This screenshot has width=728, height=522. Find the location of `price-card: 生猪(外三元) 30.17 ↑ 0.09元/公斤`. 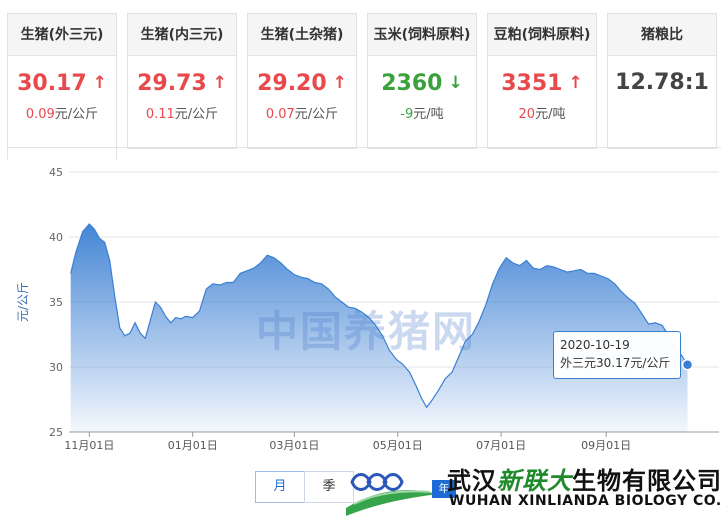

price-card: 生猪(外三元) 30.17 ↑ 0.09元/公斤 is located at coordinates (62, 86).